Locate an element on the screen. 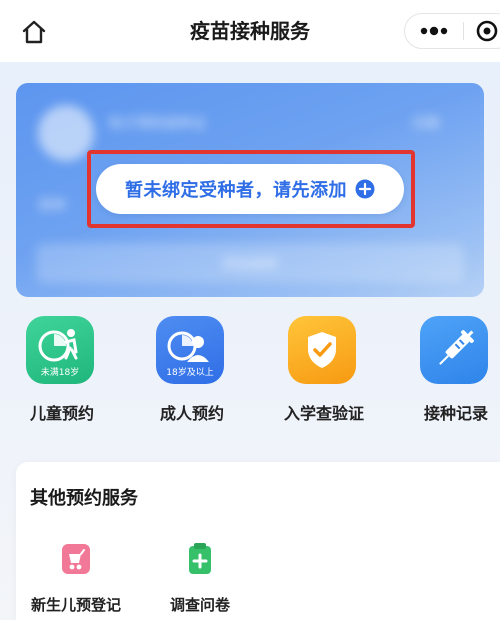 The height and width of the screenshot is (620, 500). service-adult-appointment: 18岁及以上 成人预约 is located at coordinates (192, 371).